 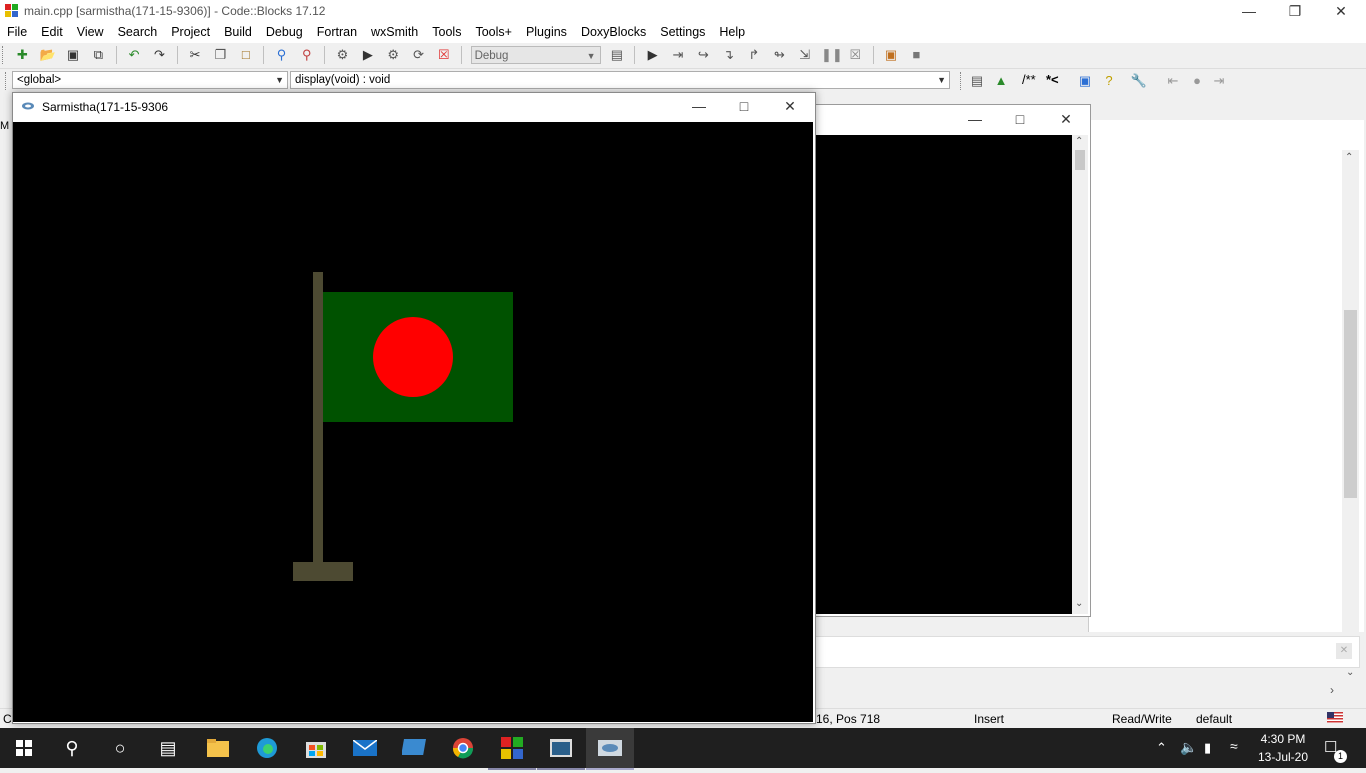 What do you see at coordinates (120, 748) in the screenshot?
I see `cortana-icon: ○` at bounding box center [120, 748].